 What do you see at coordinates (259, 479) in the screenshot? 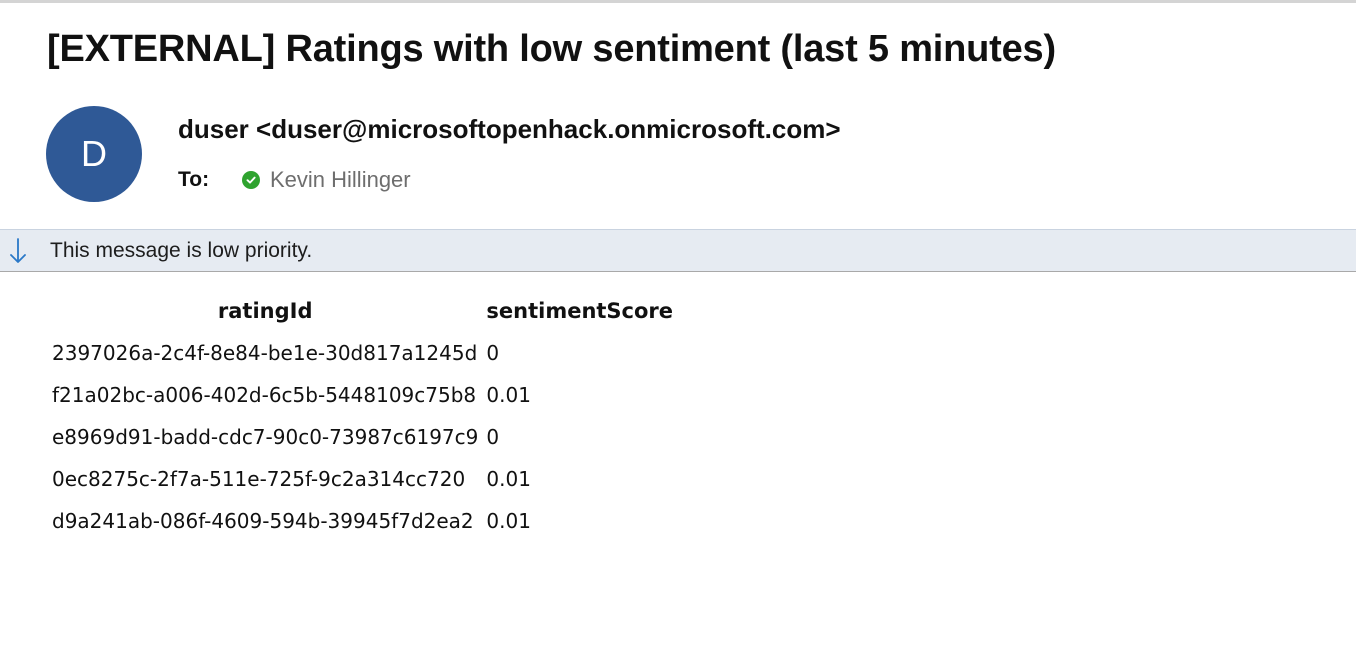
I see `rating-id-cell: 0ec8275c-2f7a-511e-725f-9c2a314cc720` at bounding box center [259, 479].